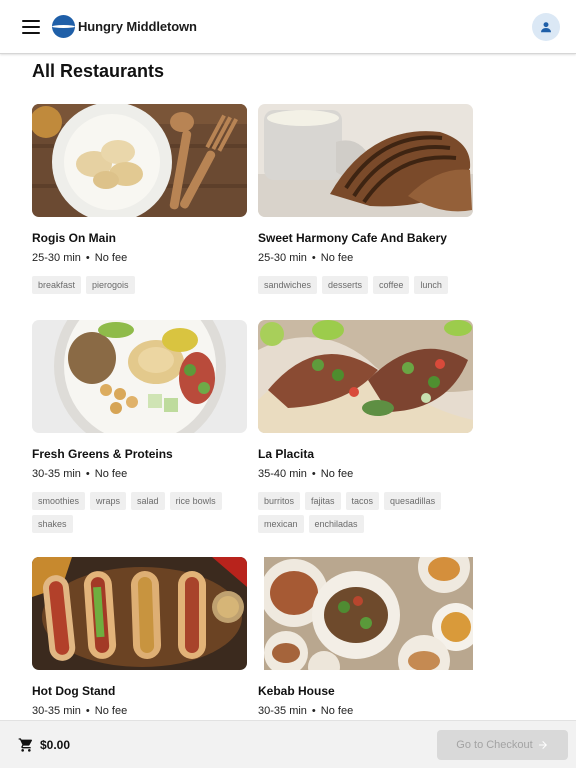 The image size is (576, 768). I want to click on cuisine-tag: breakfast, so click(57, 285).